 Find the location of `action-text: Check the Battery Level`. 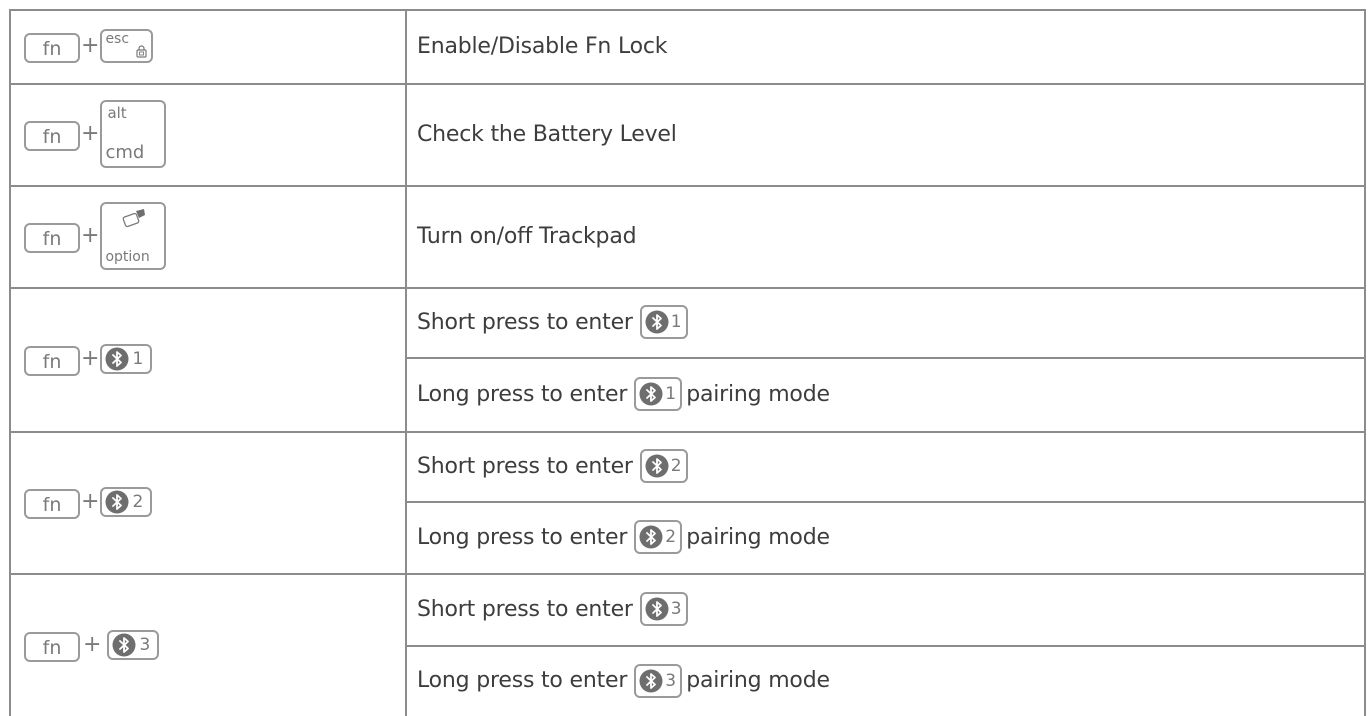

action-text: Check the Battery Level is located at coordinates (547, 134).